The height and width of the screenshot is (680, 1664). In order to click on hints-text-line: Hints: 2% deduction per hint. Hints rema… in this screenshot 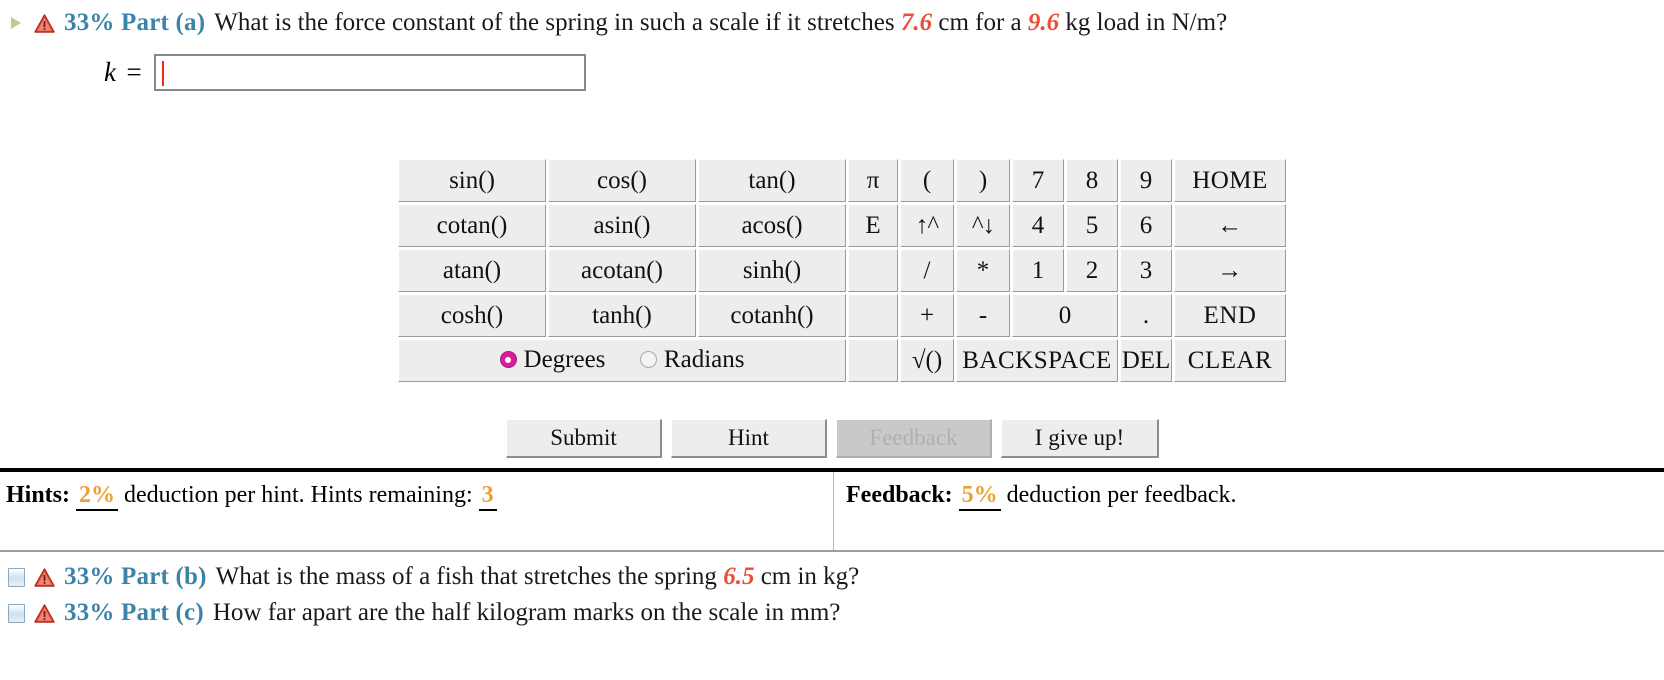, I will do `click(419, 497)`.